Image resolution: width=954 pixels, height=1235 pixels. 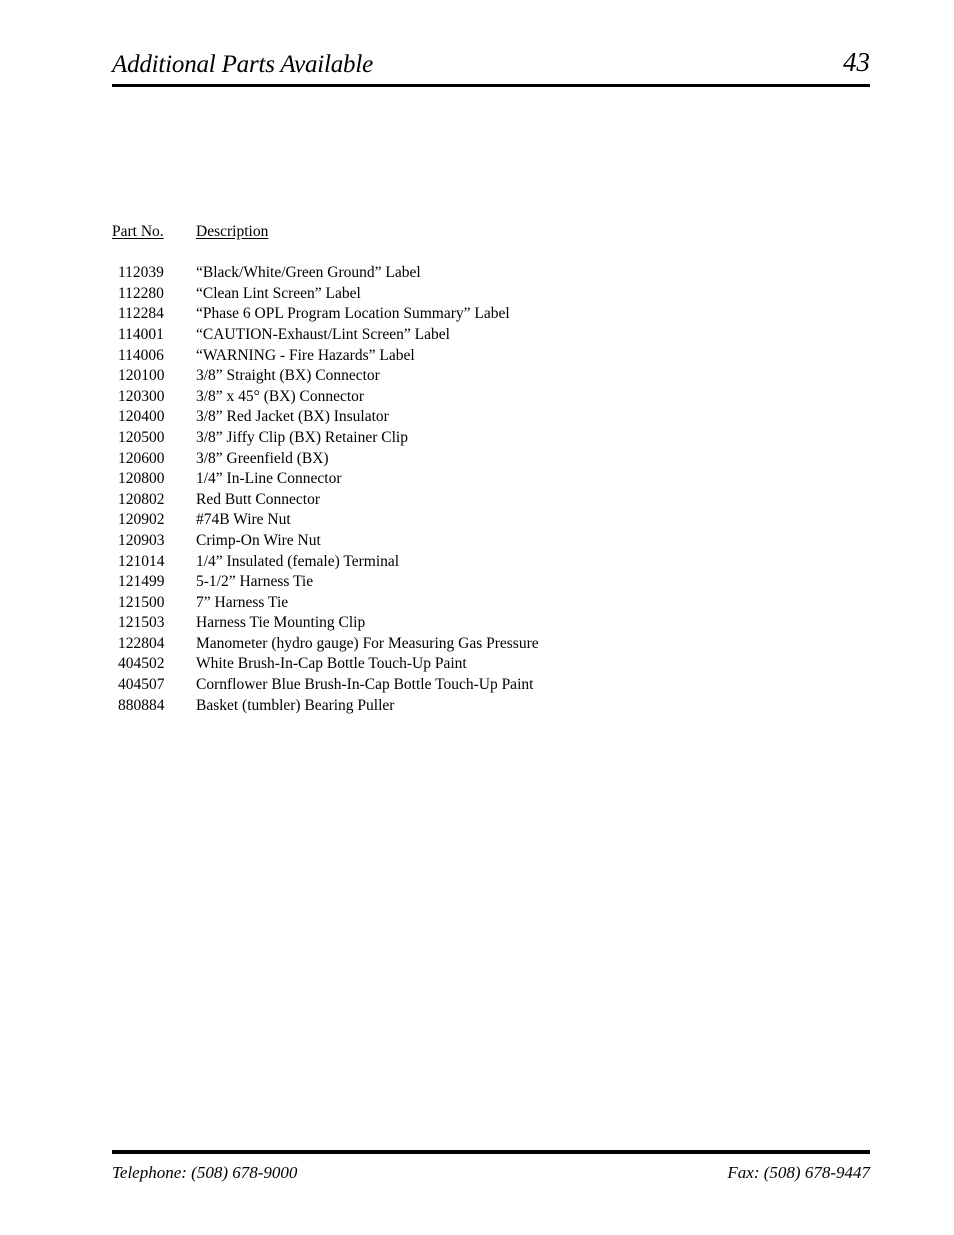 I want to click on description-cell: “Black/White/Green Ground” Label, so click(x=308, y=273).